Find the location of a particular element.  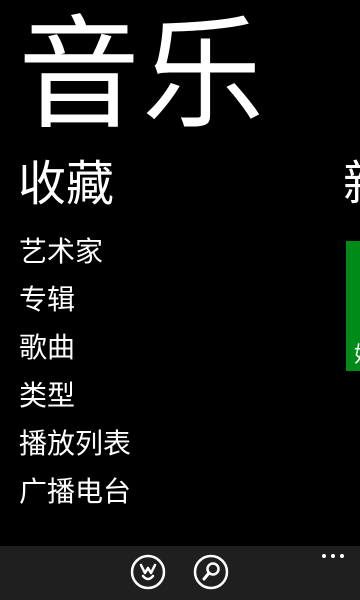

smart-dj-icon is located at coordinates (148, 572).